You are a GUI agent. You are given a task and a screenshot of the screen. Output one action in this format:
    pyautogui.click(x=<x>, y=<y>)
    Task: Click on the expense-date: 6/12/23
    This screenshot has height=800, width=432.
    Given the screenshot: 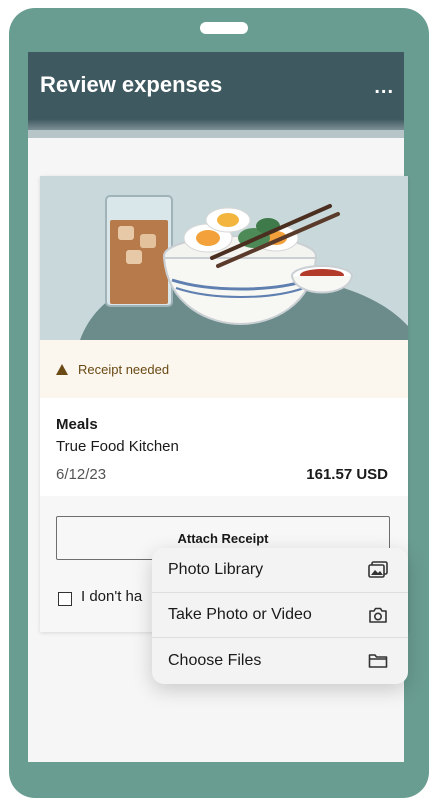 What is the action you would take?
    pyautogui.click(x=81, y=474)
    